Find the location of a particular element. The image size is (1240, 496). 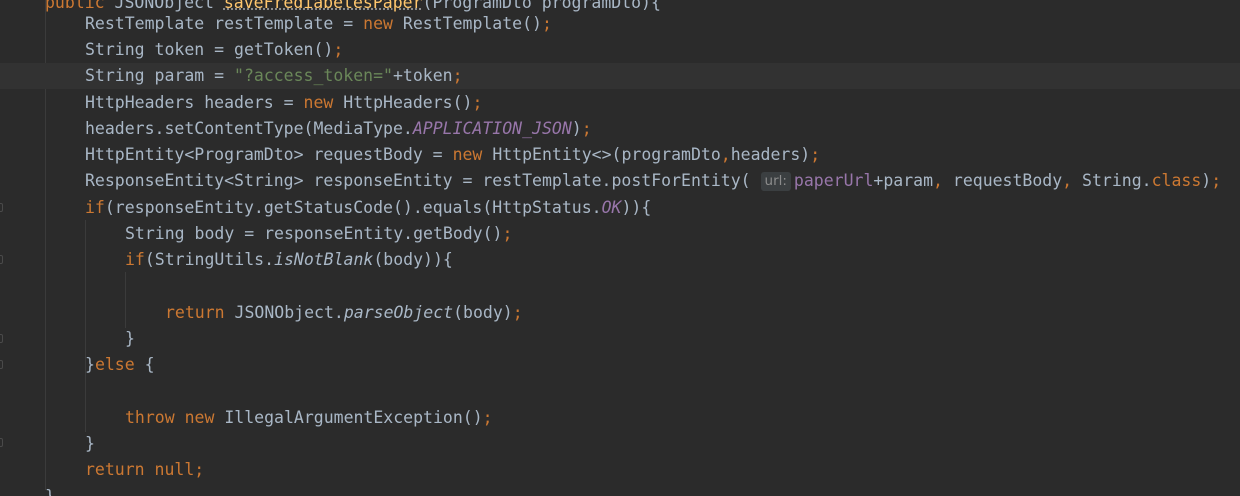

code-token: String. is located at coordinates (1117, 180).